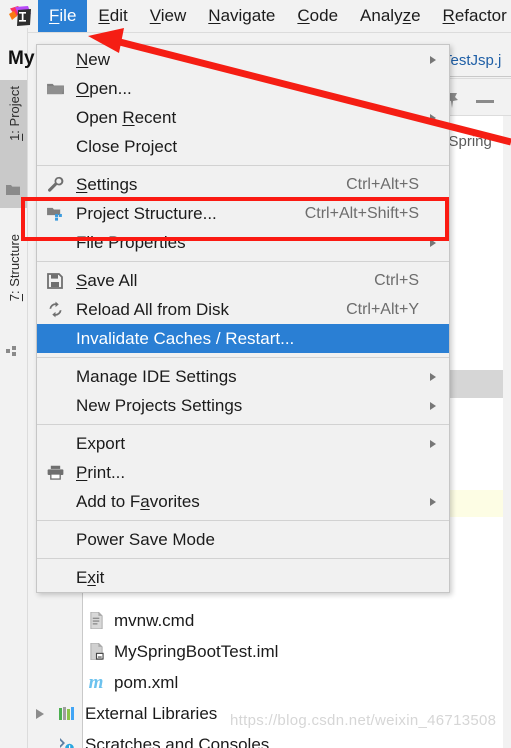  I want to click on menu-analyze: Analyze, so click(390, 16).